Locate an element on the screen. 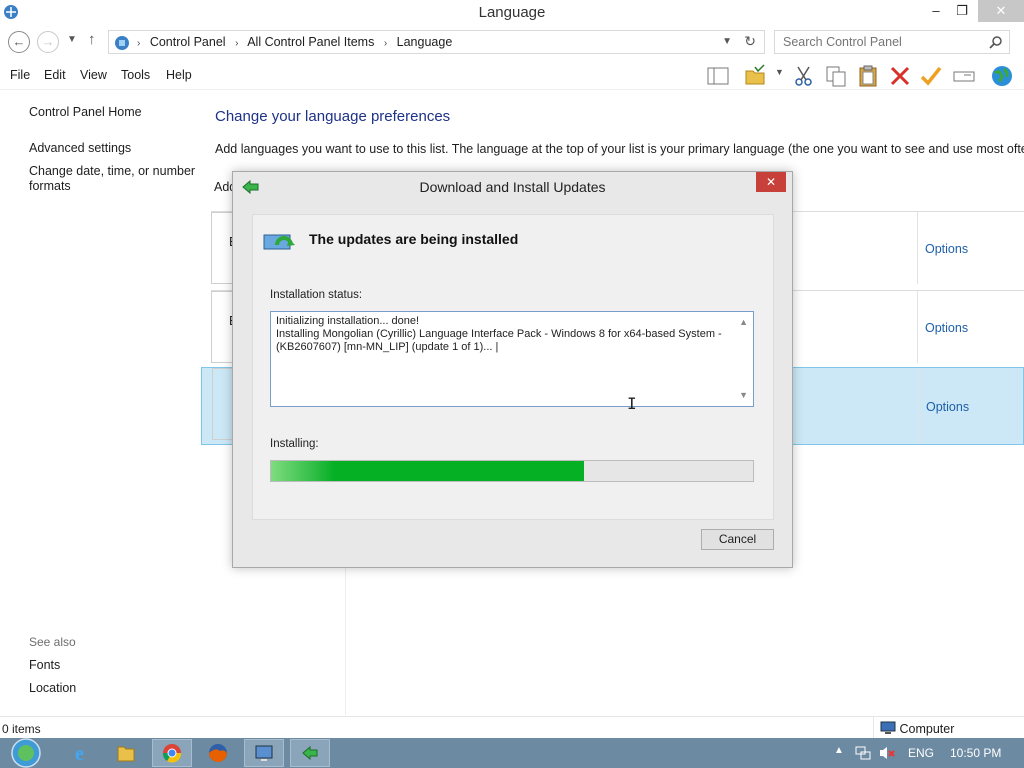 Image resolution: width=1024 pixels, height=768 pixels. checkmark-icon is located at coordinates (931, 76).